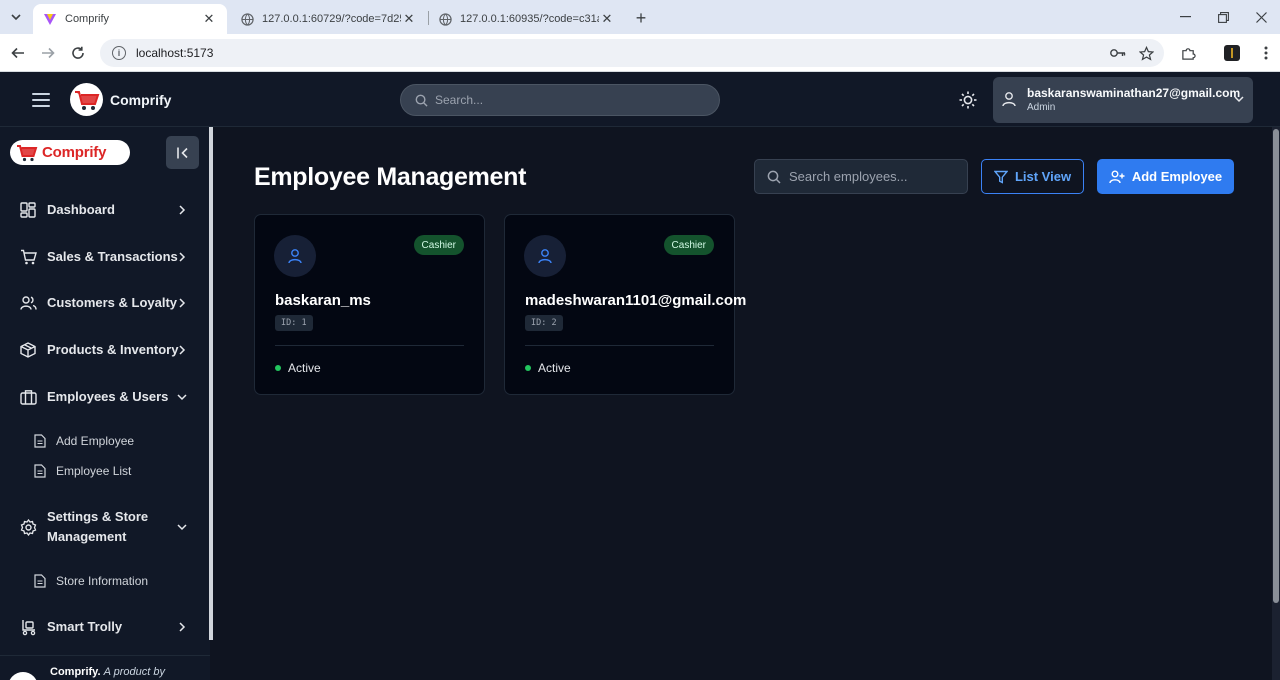 The height and width of the screenshot is (680, 1280). What do you see at coordinates (175, 53) in the screenshot?
I see `url-text: localhost:5173` at bounding box center [175, 53].